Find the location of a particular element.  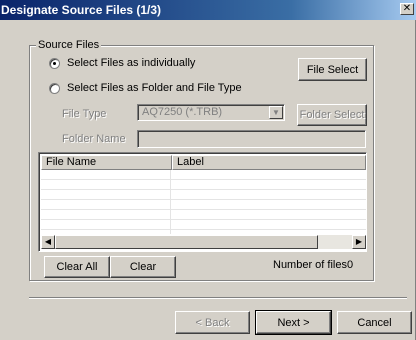

file-type-dropdown: AQ7250 (*.TRB) ▼ is located at coordinates (211, 112).